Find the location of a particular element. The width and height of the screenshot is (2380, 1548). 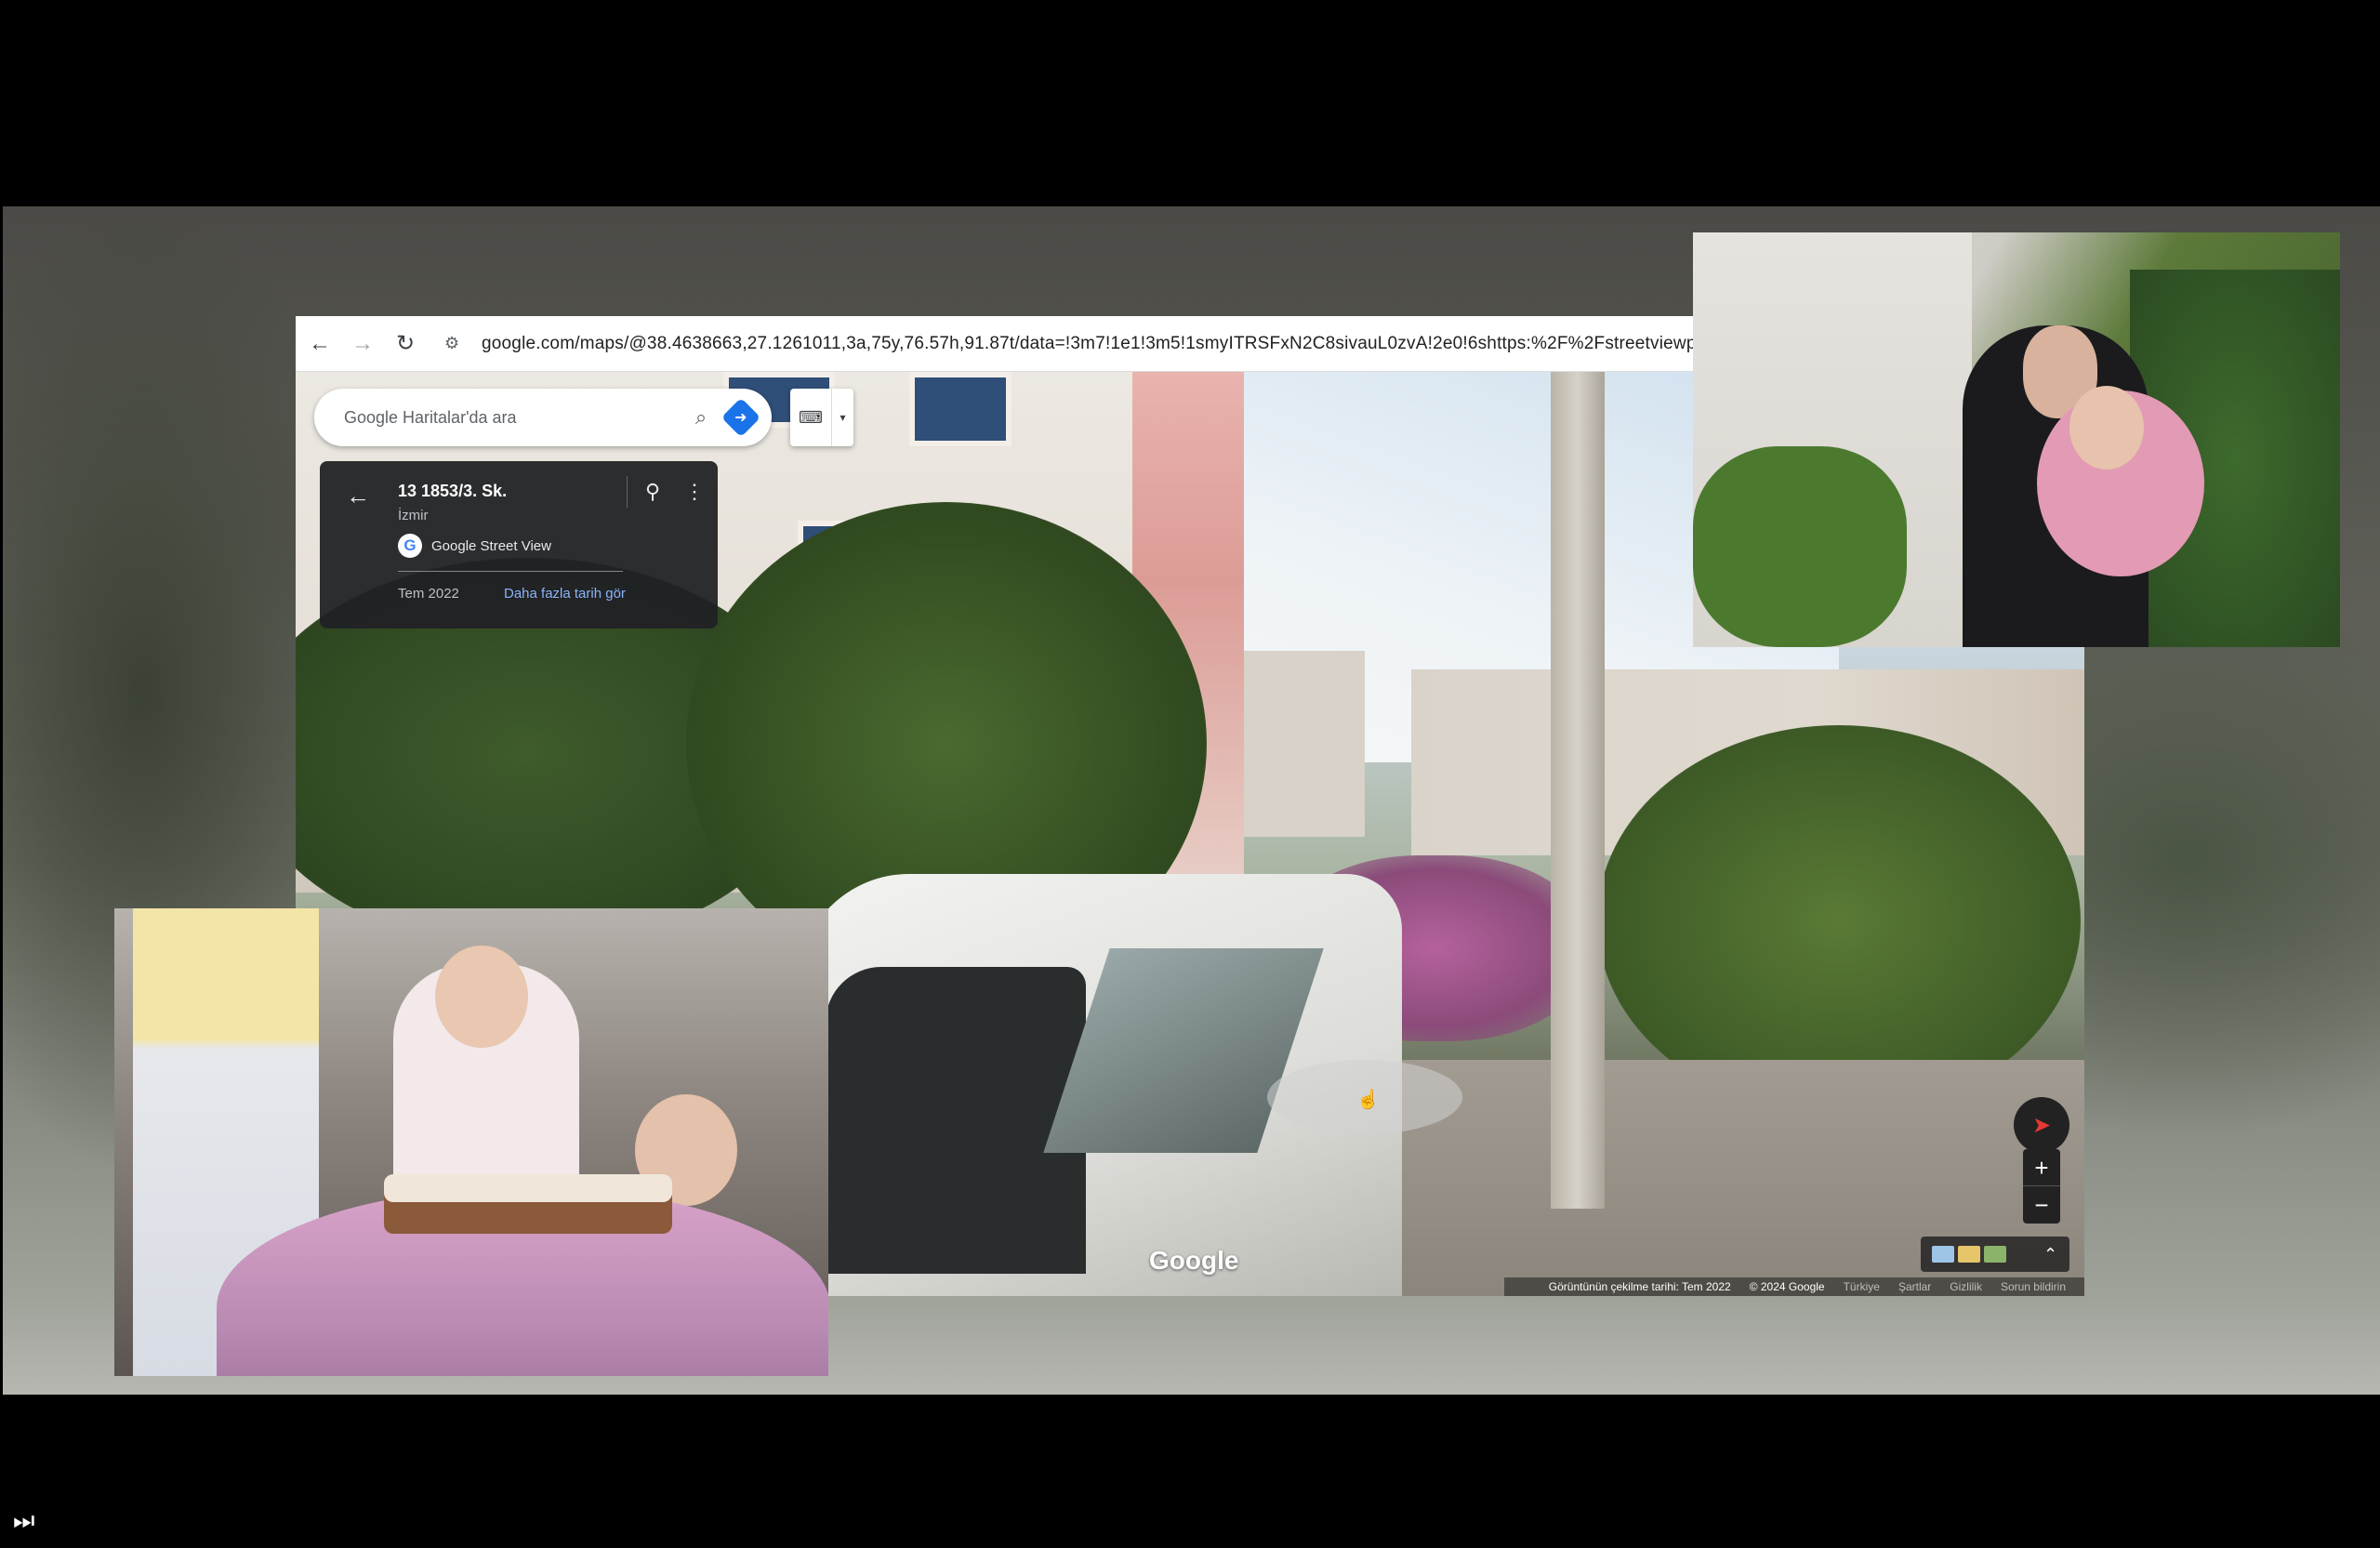

hand-cursor-icon: ☝ is located at coordinates (1368, 1100).